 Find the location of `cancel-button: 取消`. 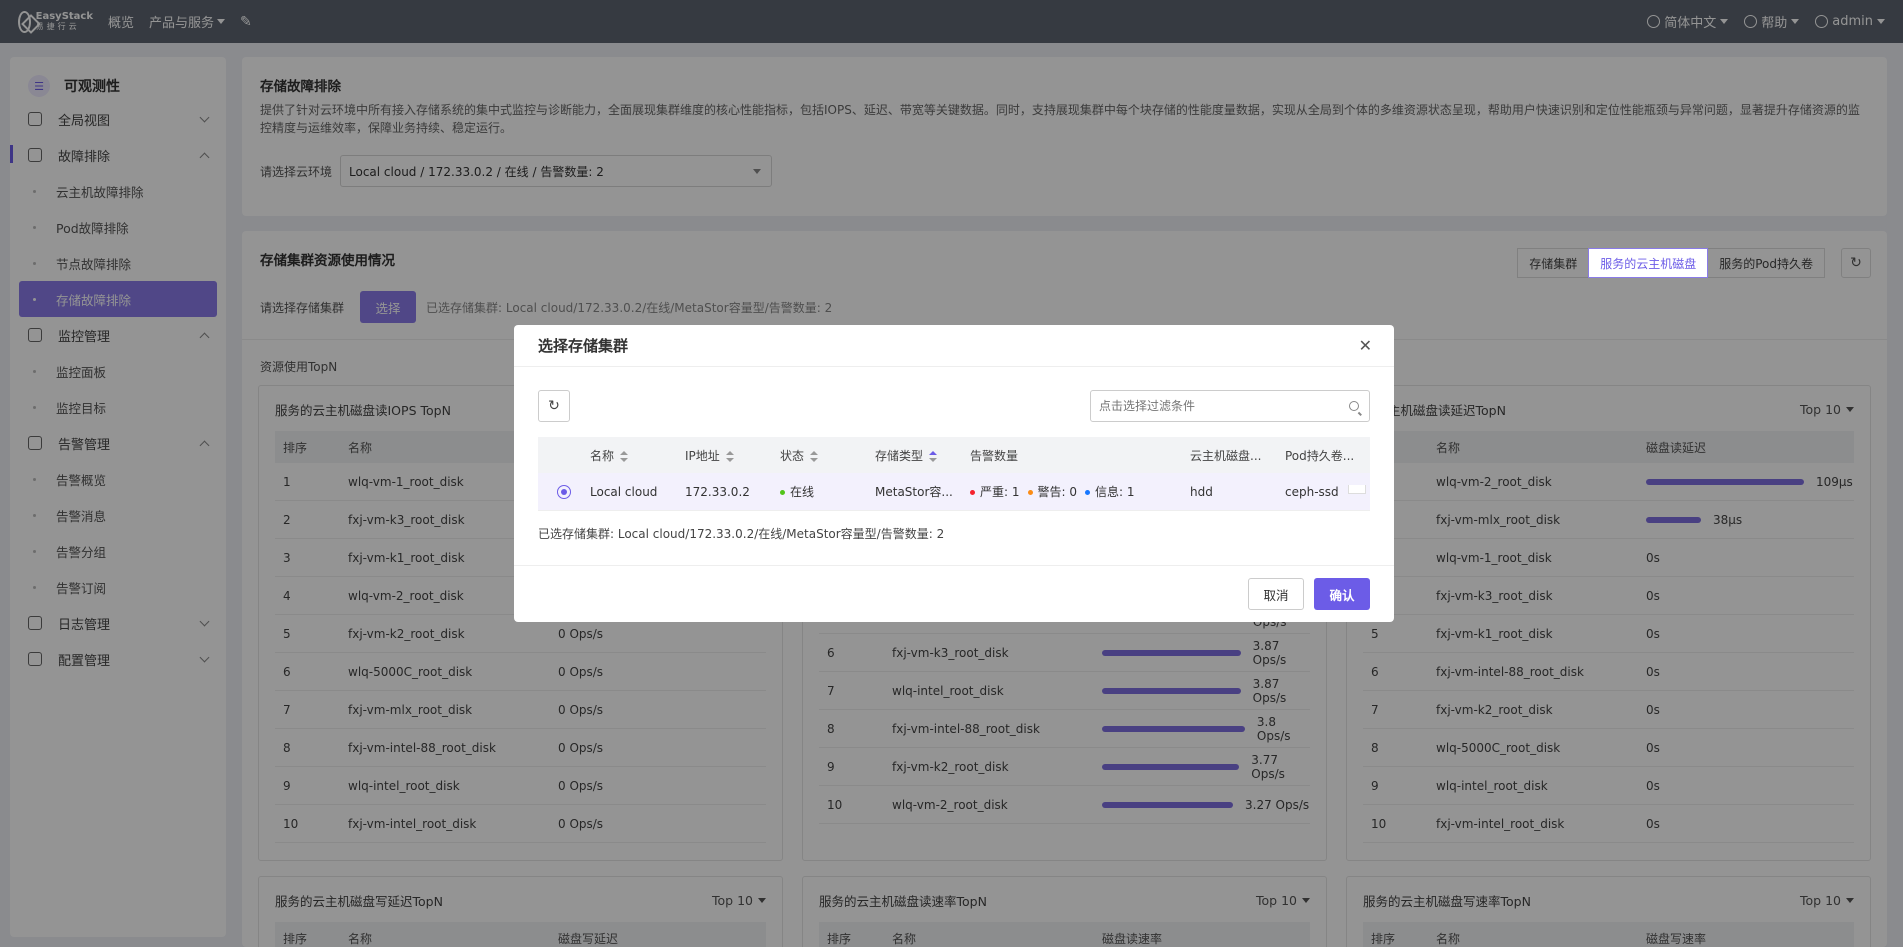

cancel-button: 取消 is located at coordinates (1276, 594).